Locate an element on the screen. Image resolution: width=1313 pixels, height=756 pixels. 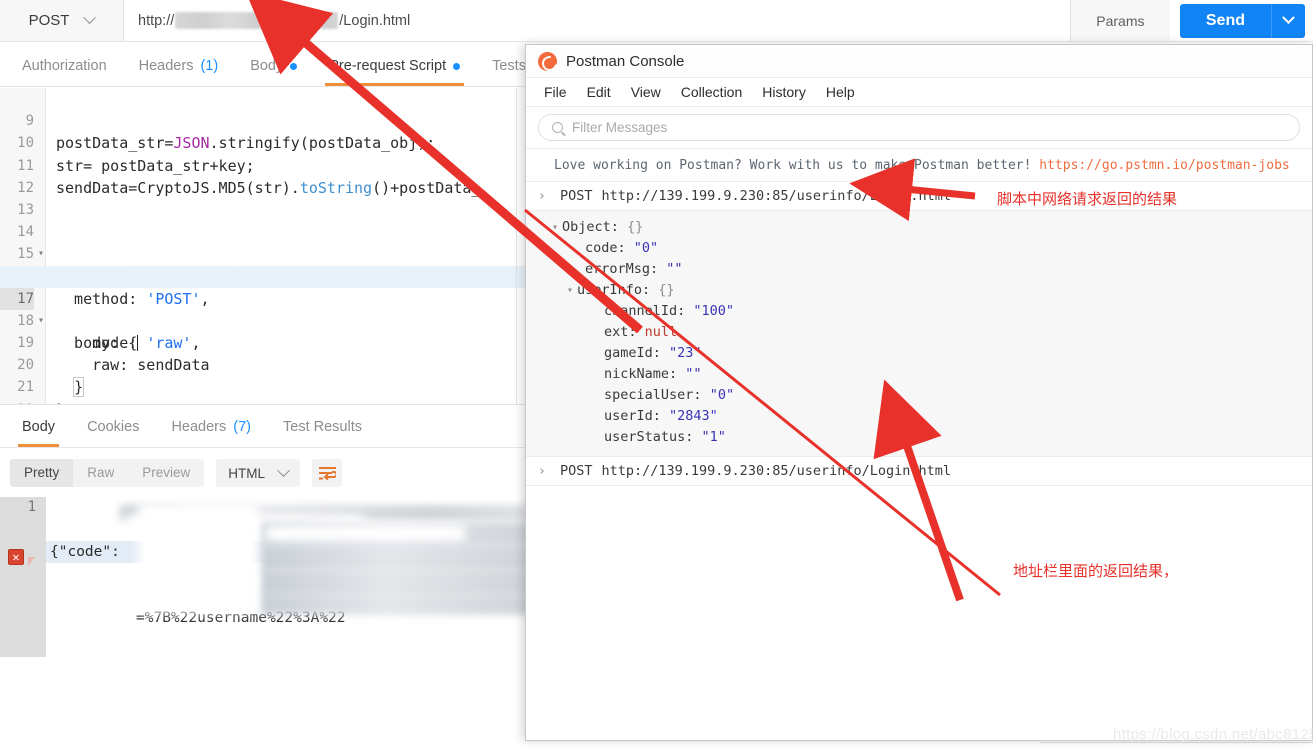
error-fold-icon is located at coordinates (31, 561).